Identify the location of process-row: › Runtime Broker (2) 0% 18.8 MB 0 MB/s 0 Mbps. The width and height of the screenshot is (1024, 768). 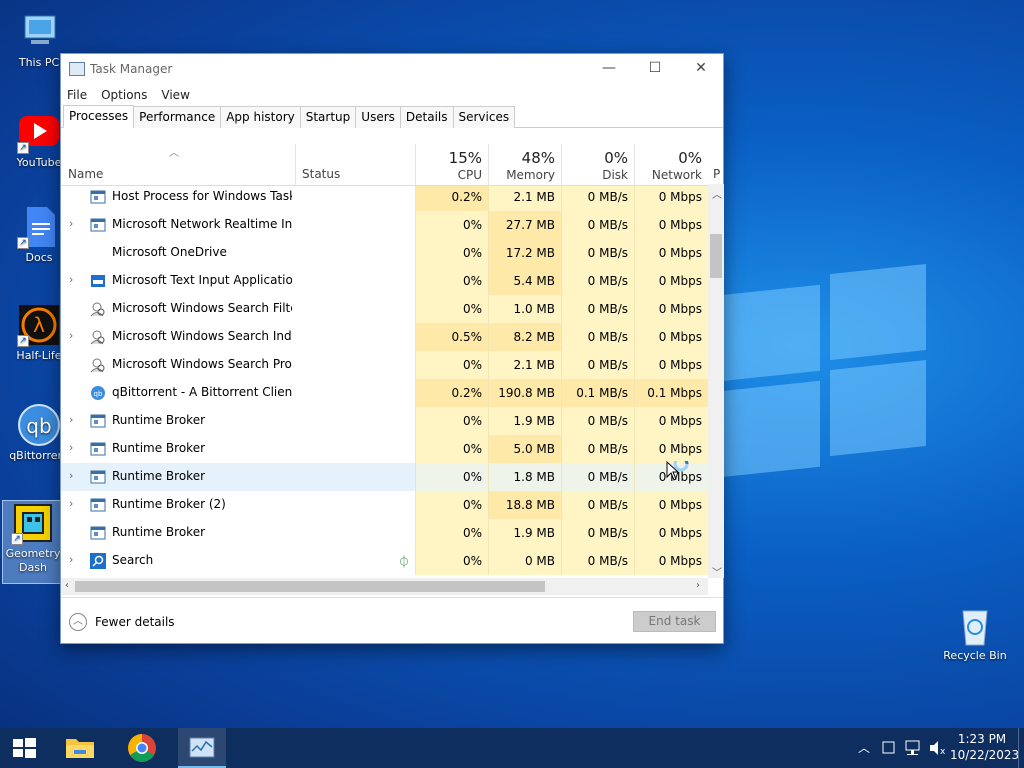
(384, 505).